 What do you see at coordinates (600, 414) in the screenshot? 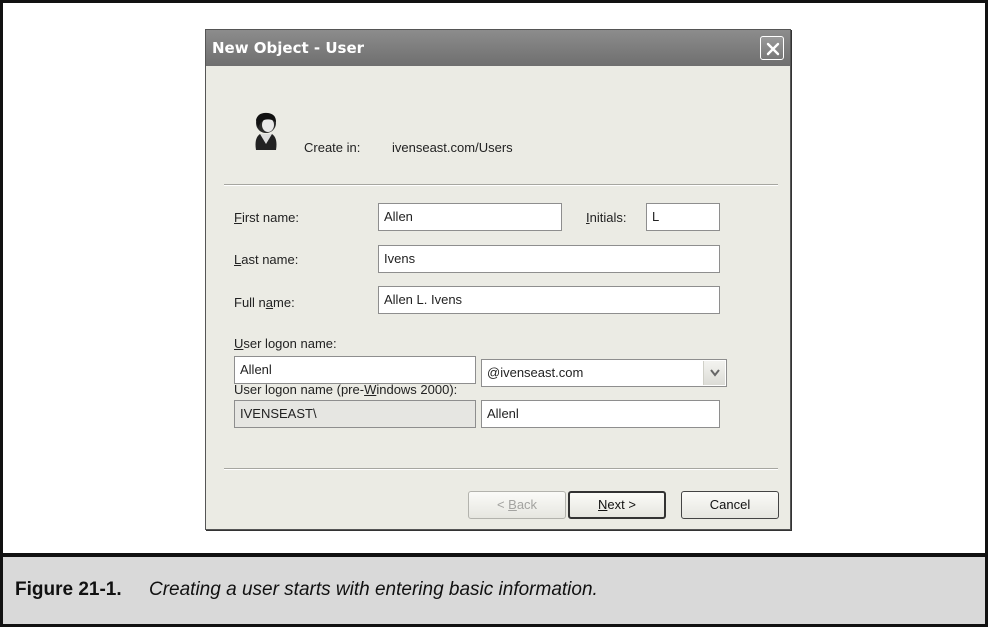
I see `pre2000-name-field: Allenl` at bounding box center [600, 414].